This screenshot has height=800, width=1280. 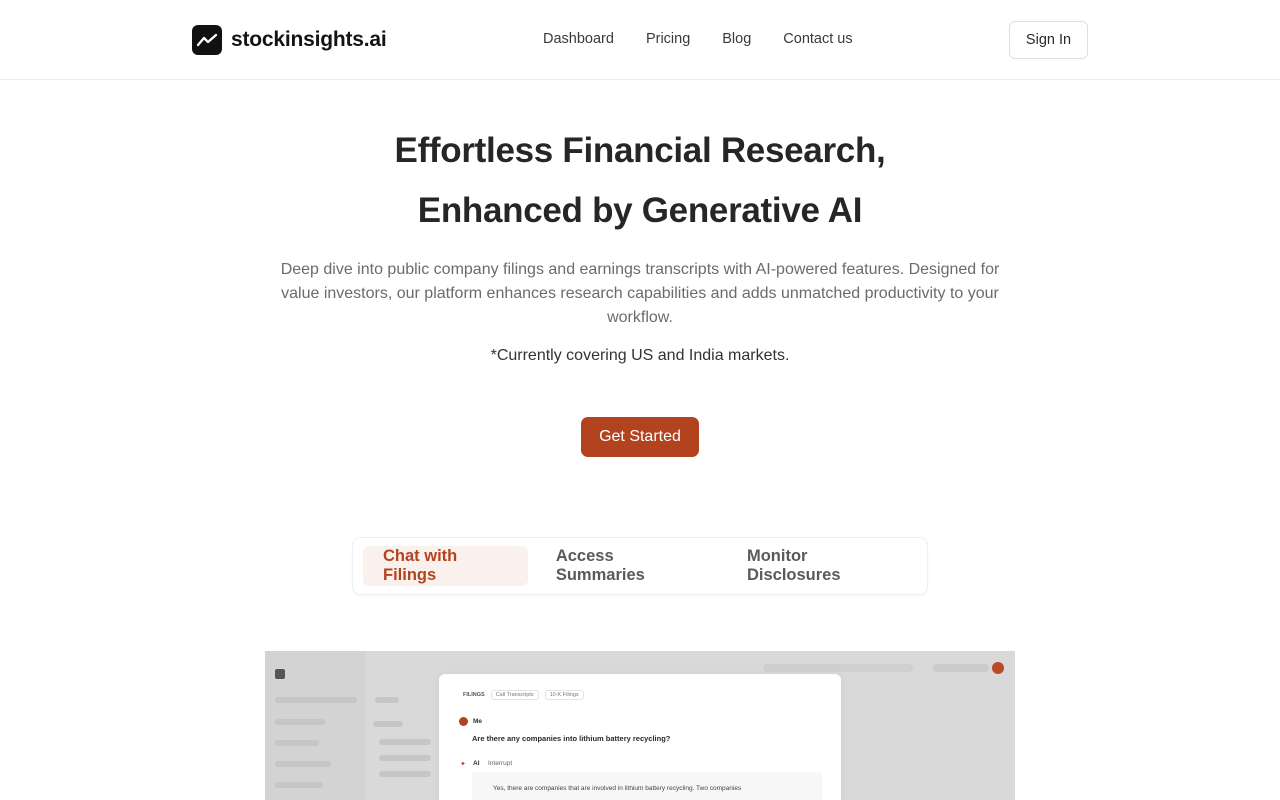 I want to click on preview-account-bar, so click(x=961, y=668).